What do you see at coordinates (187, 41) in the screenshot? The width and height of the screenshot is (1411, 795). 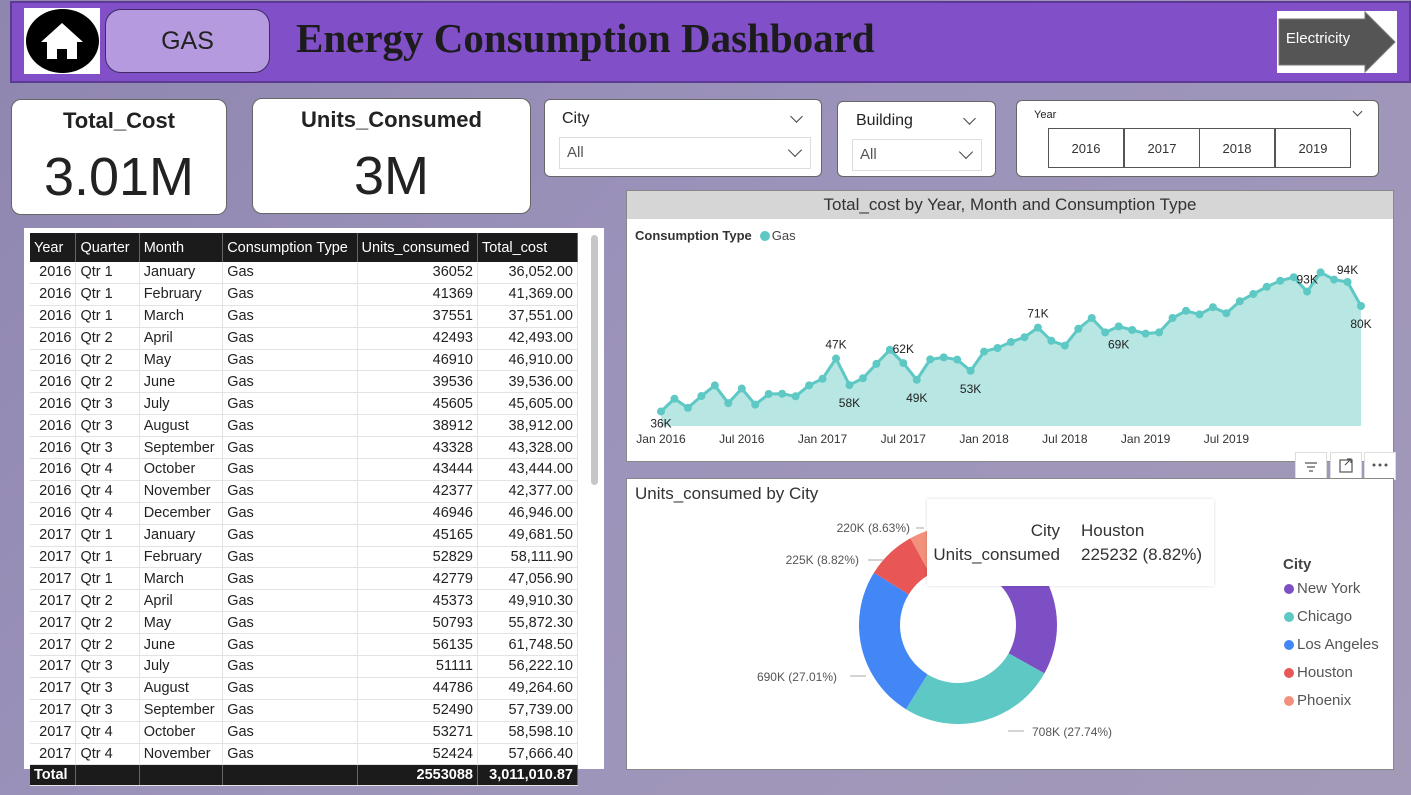 I see `gas-button: GAS` at bounding box center [187, 41].